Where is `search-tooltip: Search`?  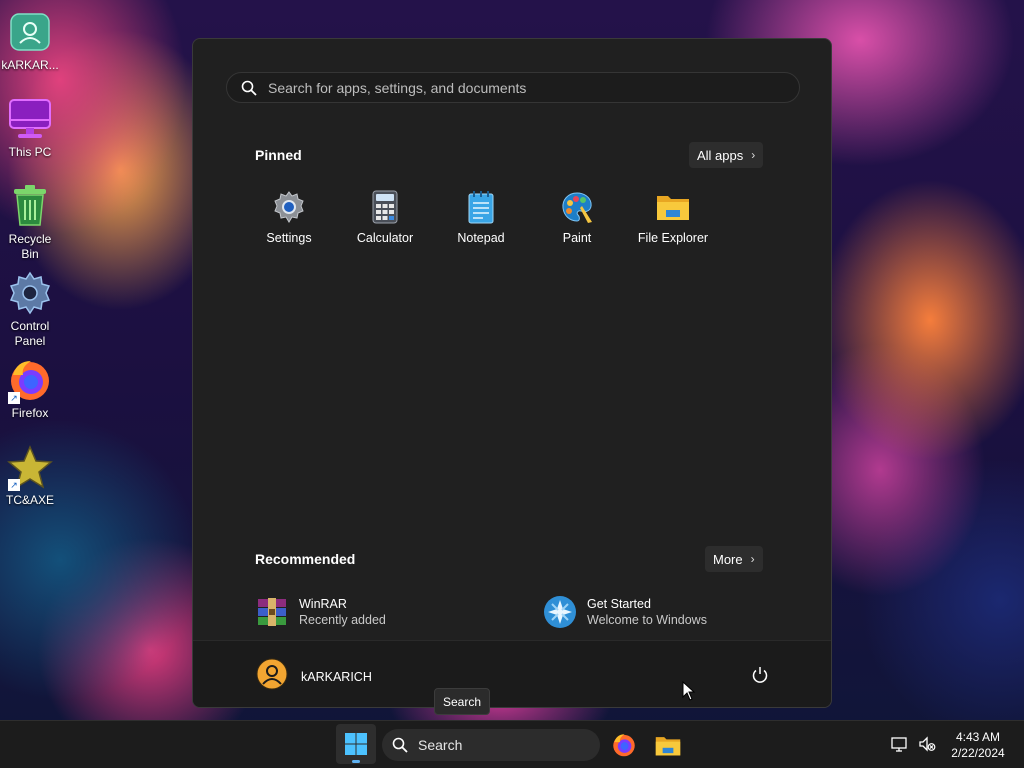
search-tooltip: Search is located at coordinates (462, 701).